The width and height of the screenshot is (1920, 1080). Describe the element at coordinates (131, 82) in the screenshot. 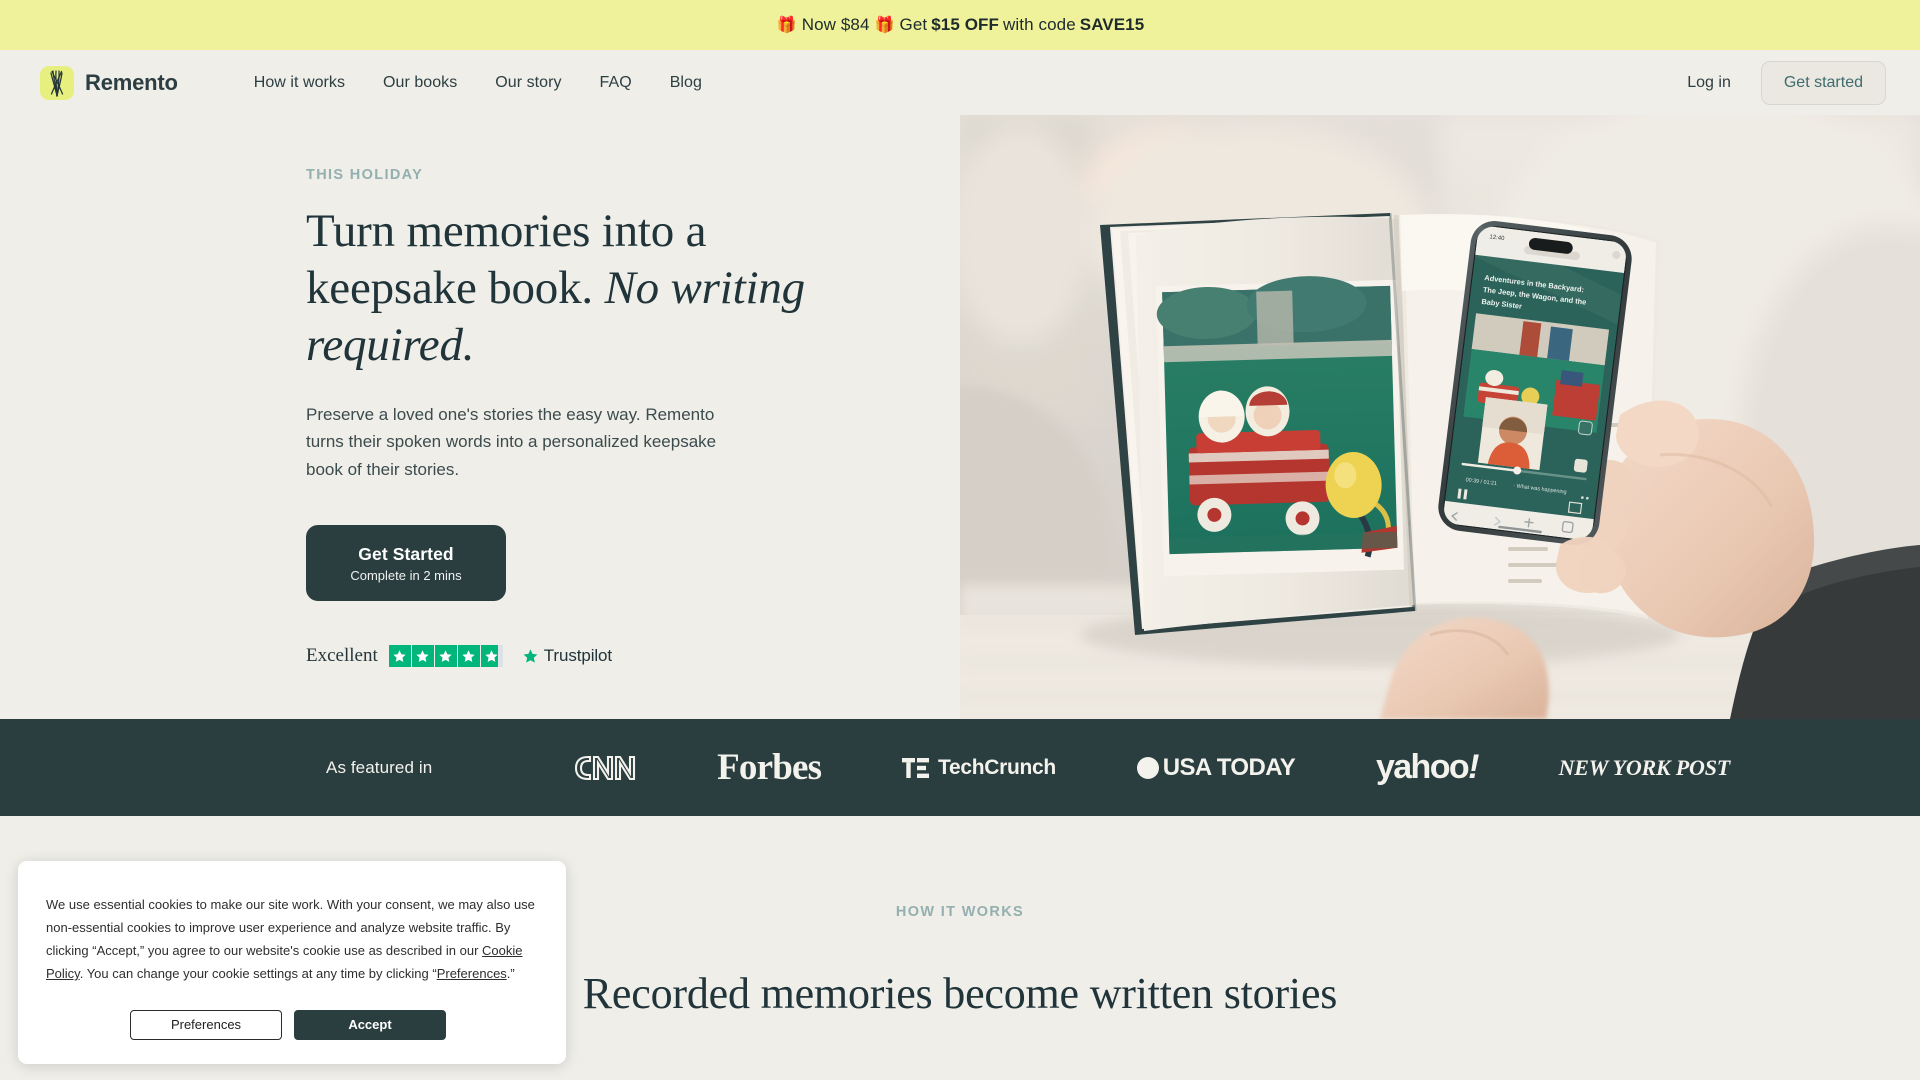

I see `brand-name: Remento` at that location.